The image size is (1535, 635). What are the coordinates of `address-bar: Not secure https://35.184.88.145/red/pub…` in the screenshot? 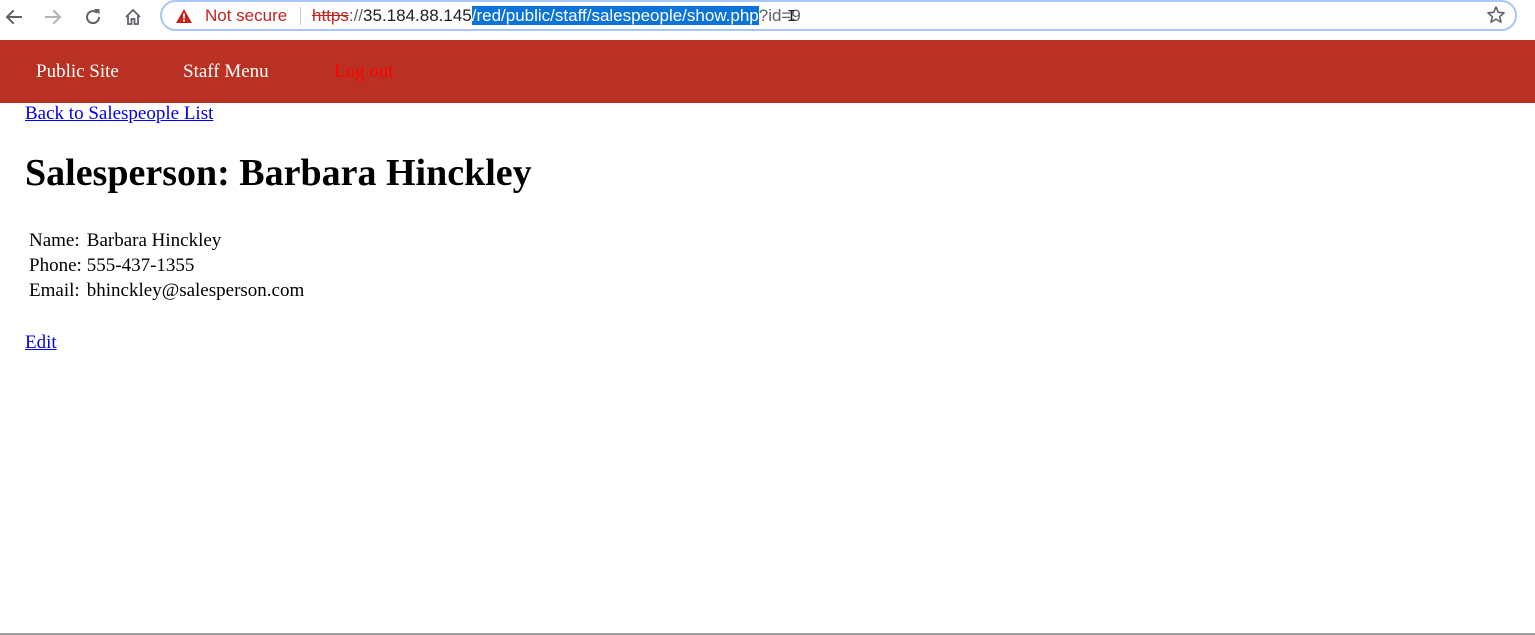 It's located at (838, 15).